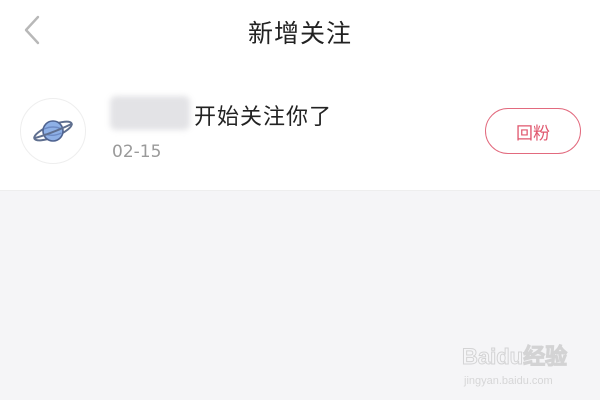 The image size is (600, 400). Describe the element at coordinates (263, 117) in the screenshot. I see `notification-text: 开始关注你了` at that location.